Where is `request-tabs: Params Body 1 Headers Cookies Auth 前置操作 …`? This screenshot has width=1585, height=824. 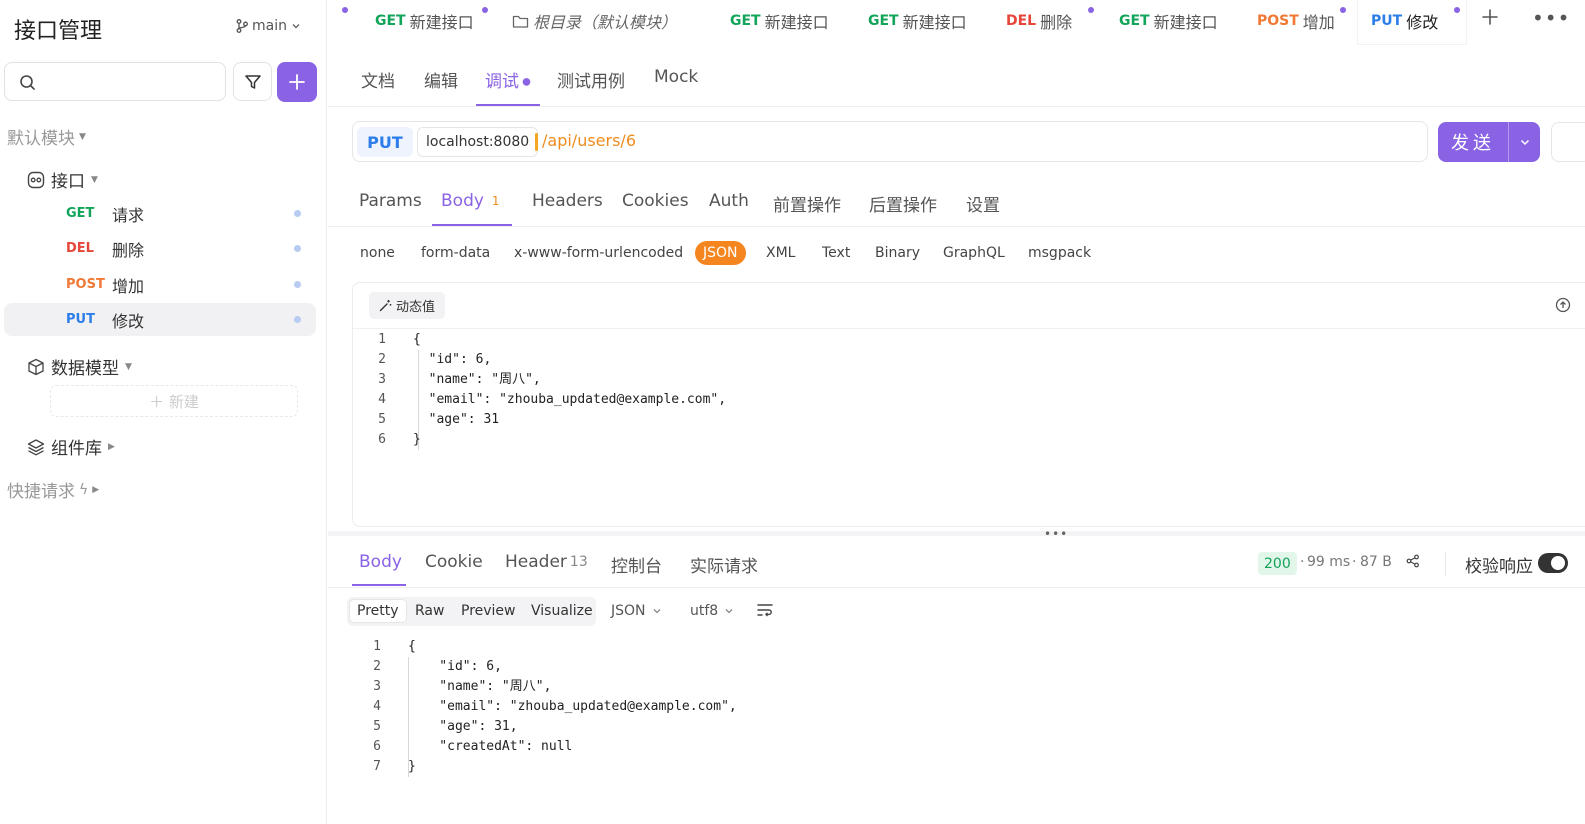
request-tabs: Params Body 1 Headers Cookies Auth 前置操作 … is located at coordinates (956, 202).